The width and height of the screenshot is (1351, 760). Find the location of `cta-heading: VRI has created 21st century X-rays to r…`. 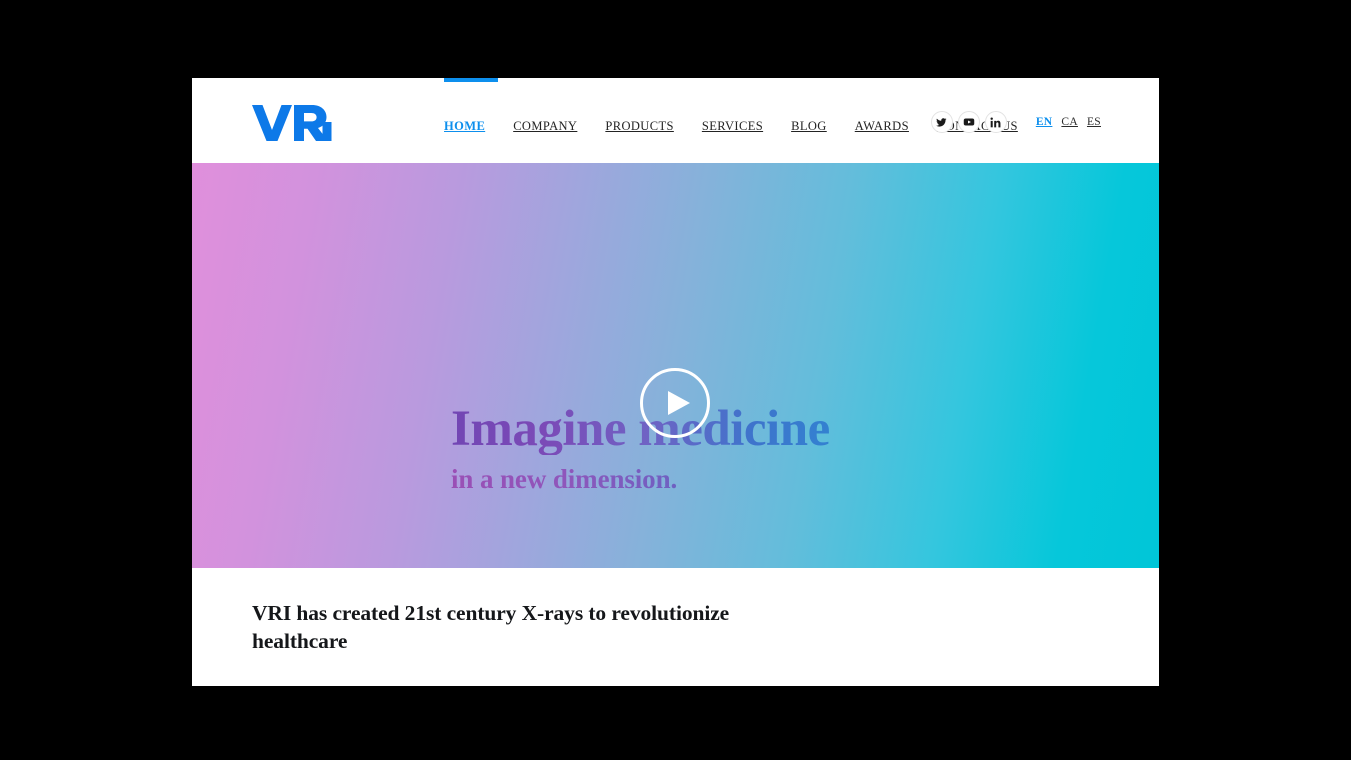

cta-heading: VRI has created 21st century X-rays to r… is located at coordinates (491, 627).